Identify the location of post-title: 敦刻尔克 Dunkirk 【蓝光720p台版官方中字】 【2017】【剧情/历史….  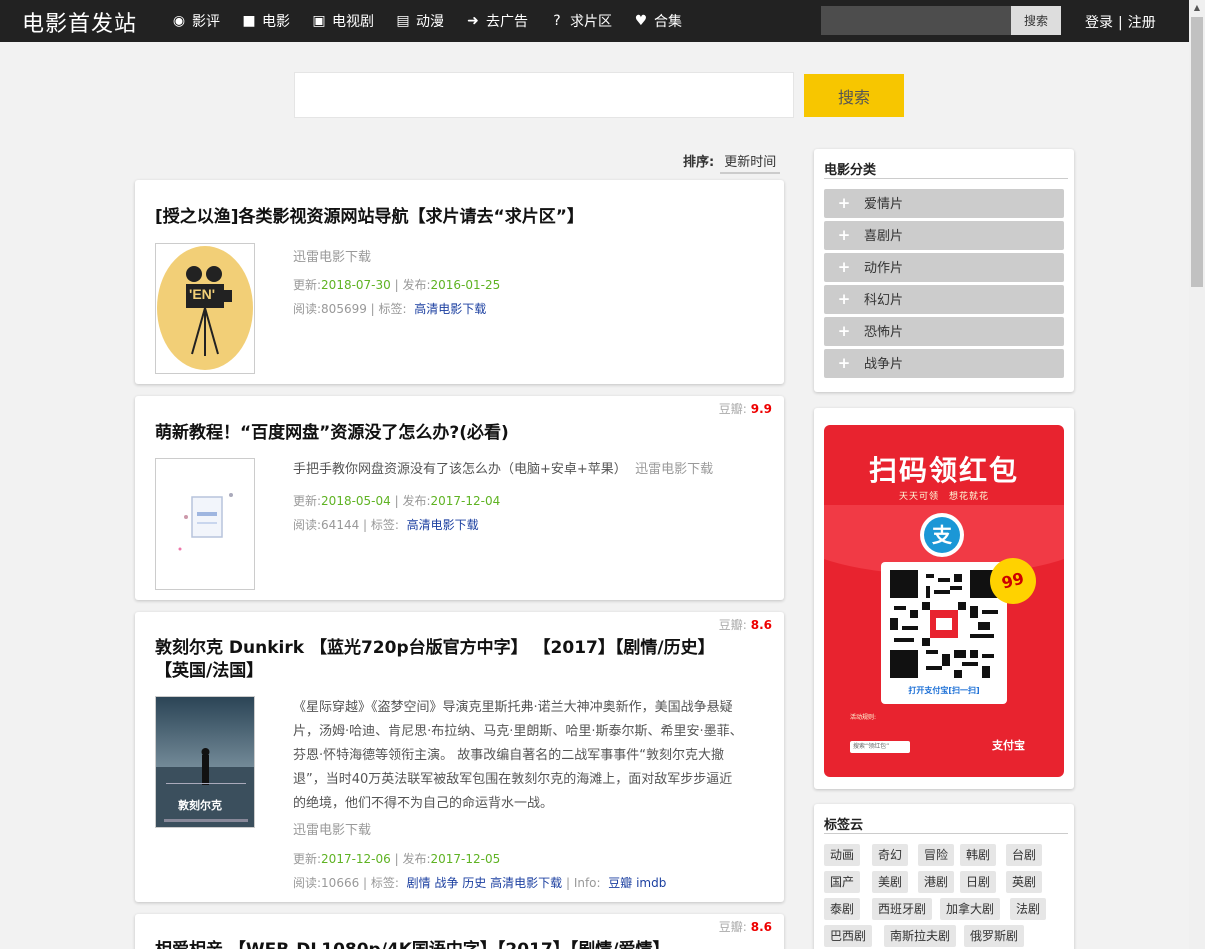
(435, 660).